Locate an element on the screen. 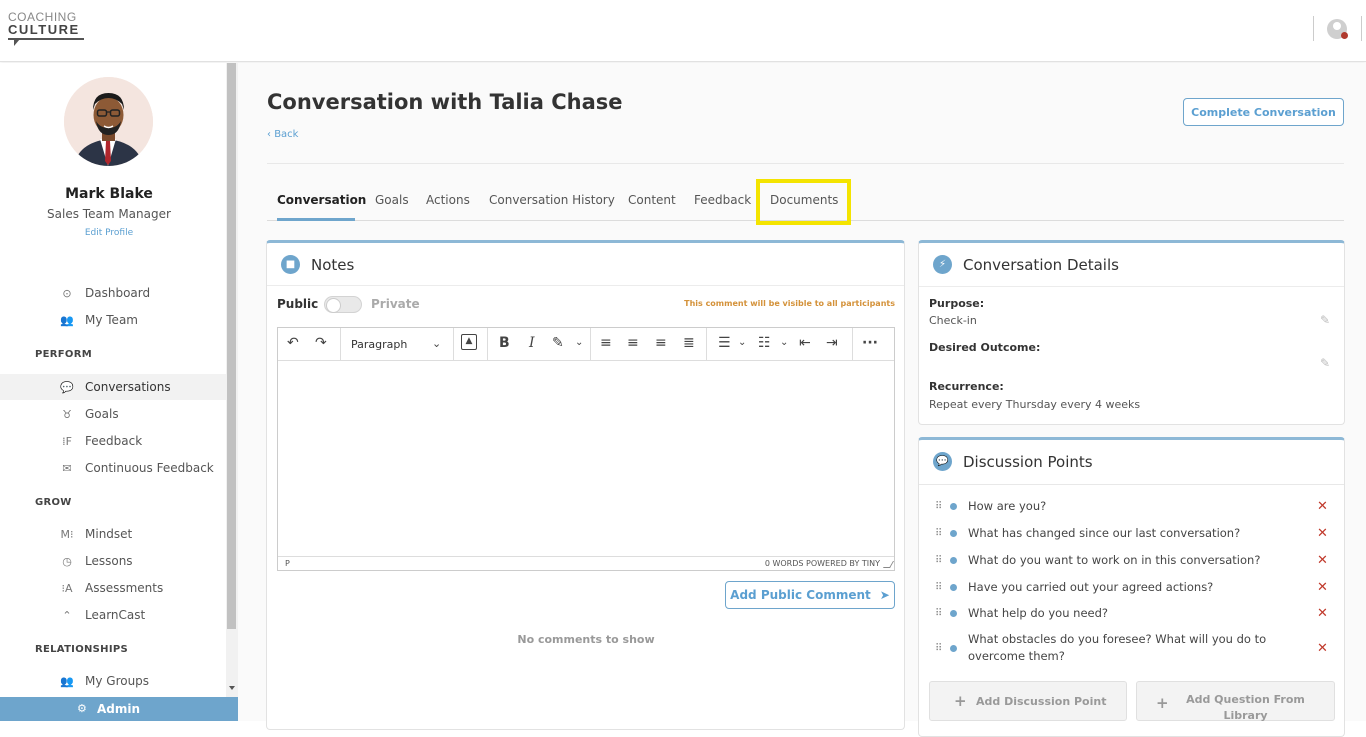 This screenshot has width=1366, height=737. send-icon: ➤ is located at coordinates (884, 595).